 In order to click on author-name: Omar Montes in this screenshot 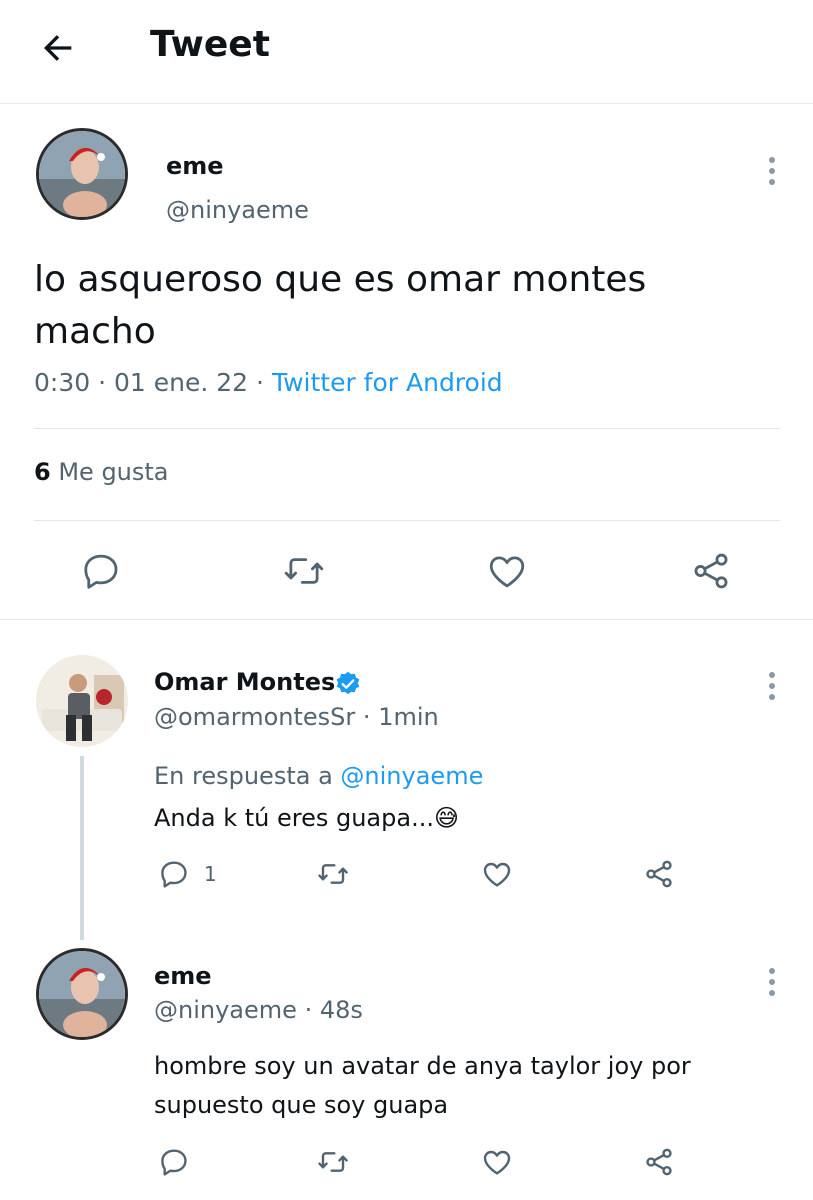, I will do `click(244, 682)`.